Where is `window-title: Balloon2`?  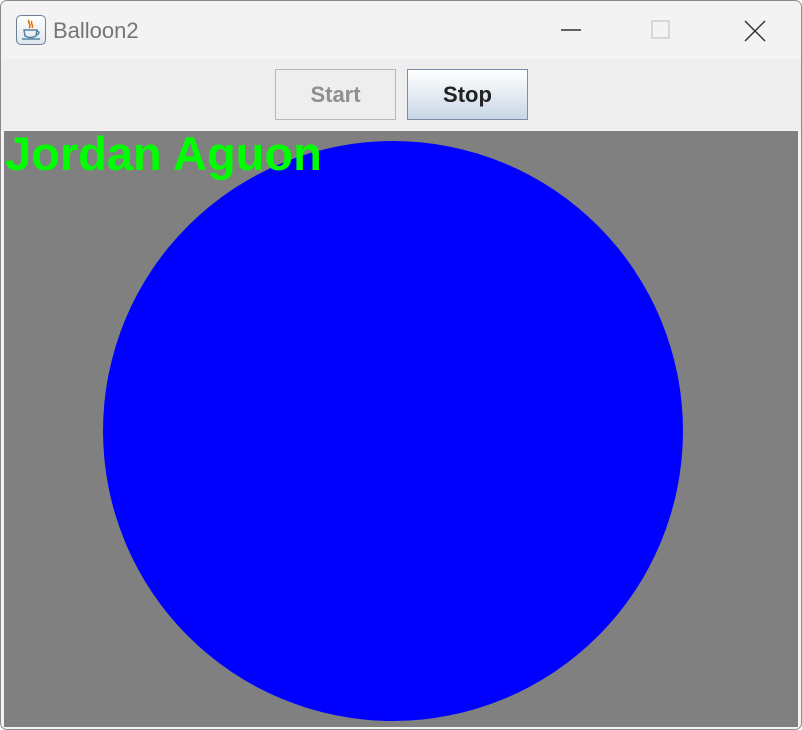 window-title: Balloon2 is located at coordinates (96, 30).